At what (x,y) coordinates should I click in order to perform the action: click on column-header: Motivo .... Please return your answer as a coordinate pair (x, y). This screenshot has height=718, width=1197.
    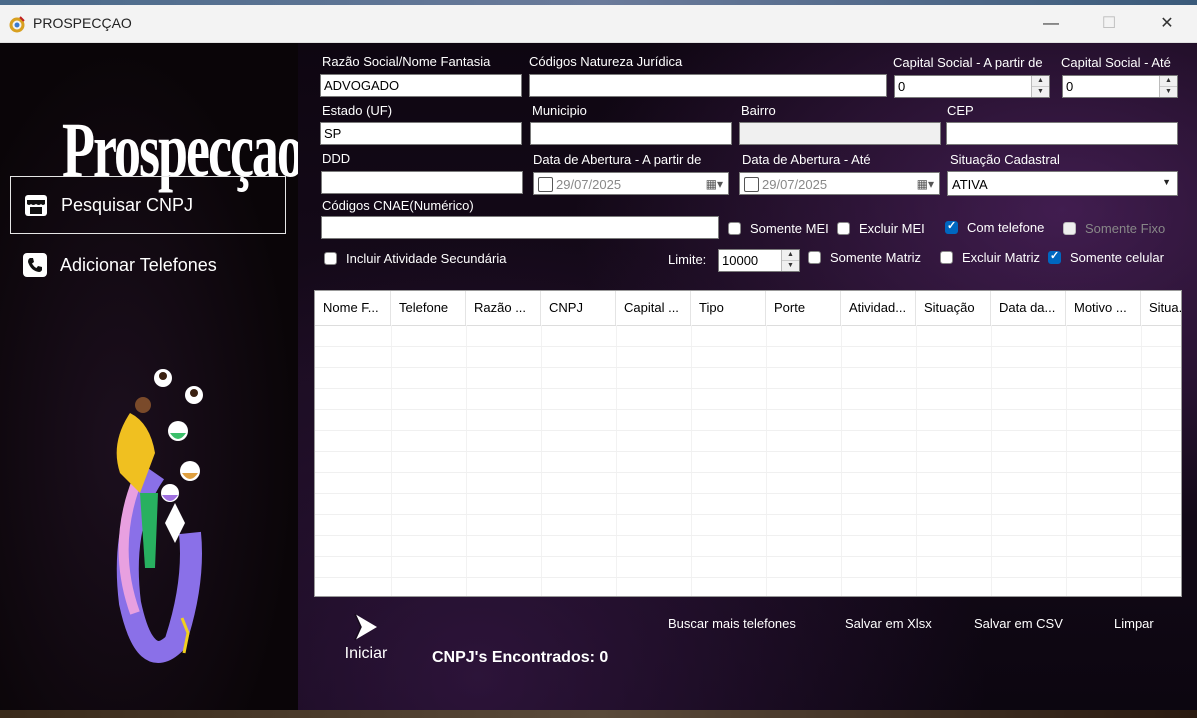
    Looking at the image, I should click on (1103, 308).